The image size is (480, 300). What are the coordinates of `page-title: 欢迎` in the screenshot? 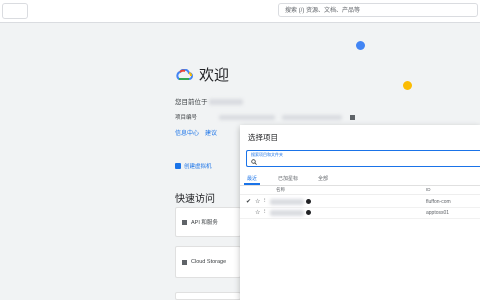 It's located at (214, 75).